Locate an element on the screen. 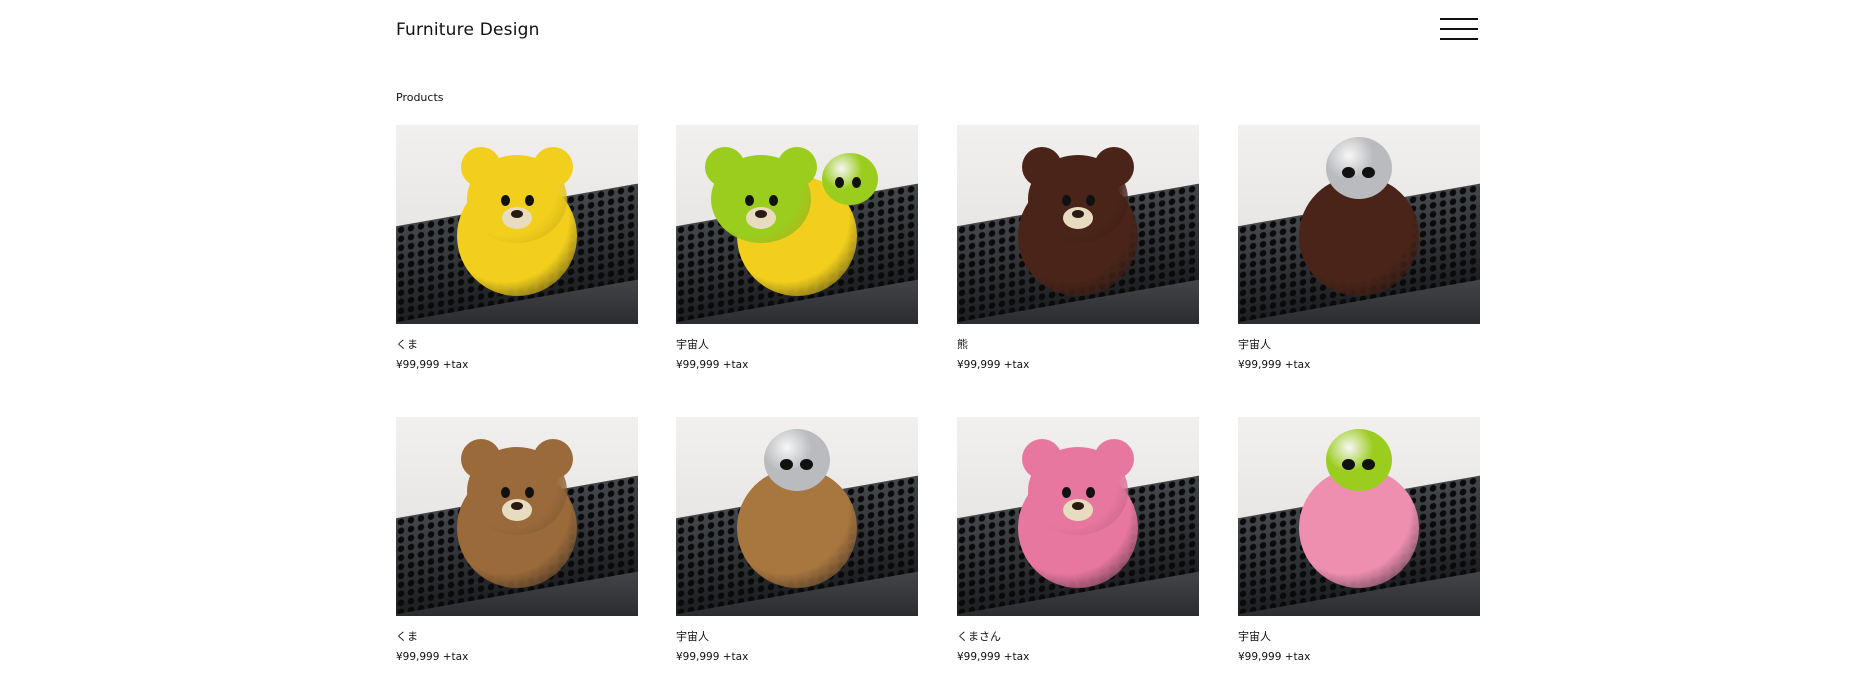 This screenshot has width=1854, height=676. site-title: Furniture Design is located at coordinates (468, 30).